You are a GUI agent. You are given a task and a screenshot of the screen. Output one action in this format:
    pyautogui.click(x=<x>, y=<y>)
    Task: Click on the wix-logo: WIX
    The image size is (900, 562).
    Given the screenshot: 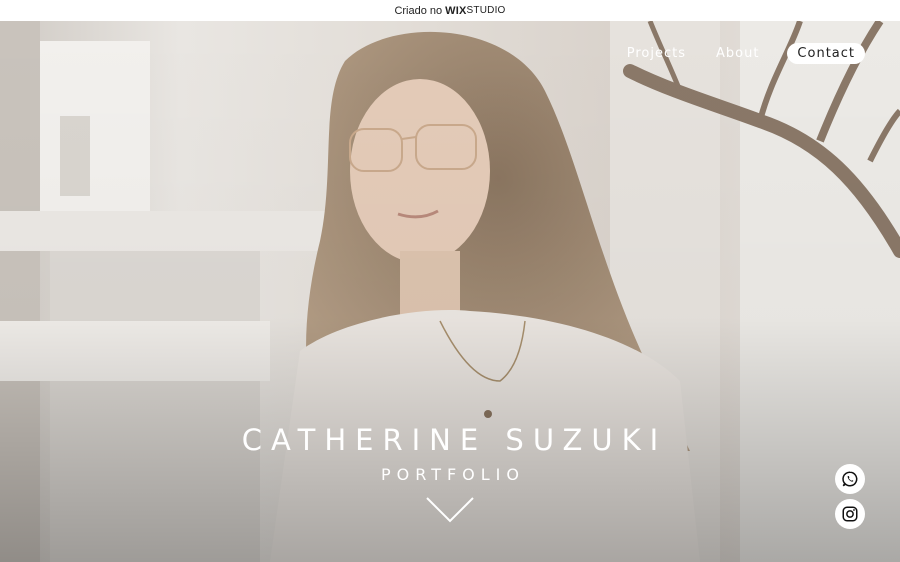 What is the action you would take?
    pyautogui.click(x=456, y=10)
    